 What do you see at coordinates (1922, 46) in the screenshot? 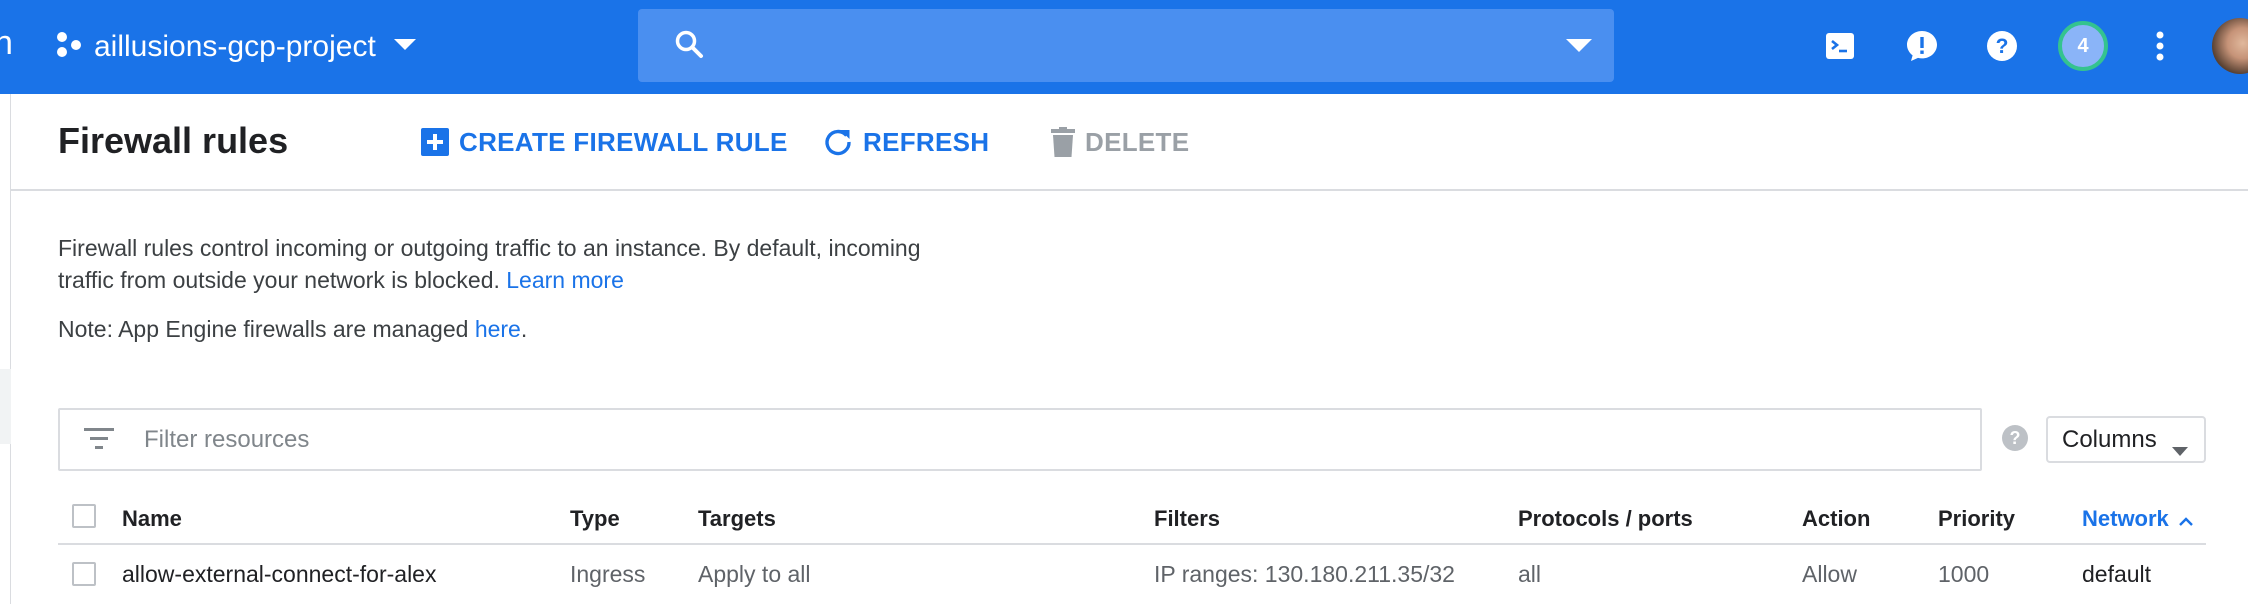
I see `feedback-icon` at bounding box center [1922, 46].